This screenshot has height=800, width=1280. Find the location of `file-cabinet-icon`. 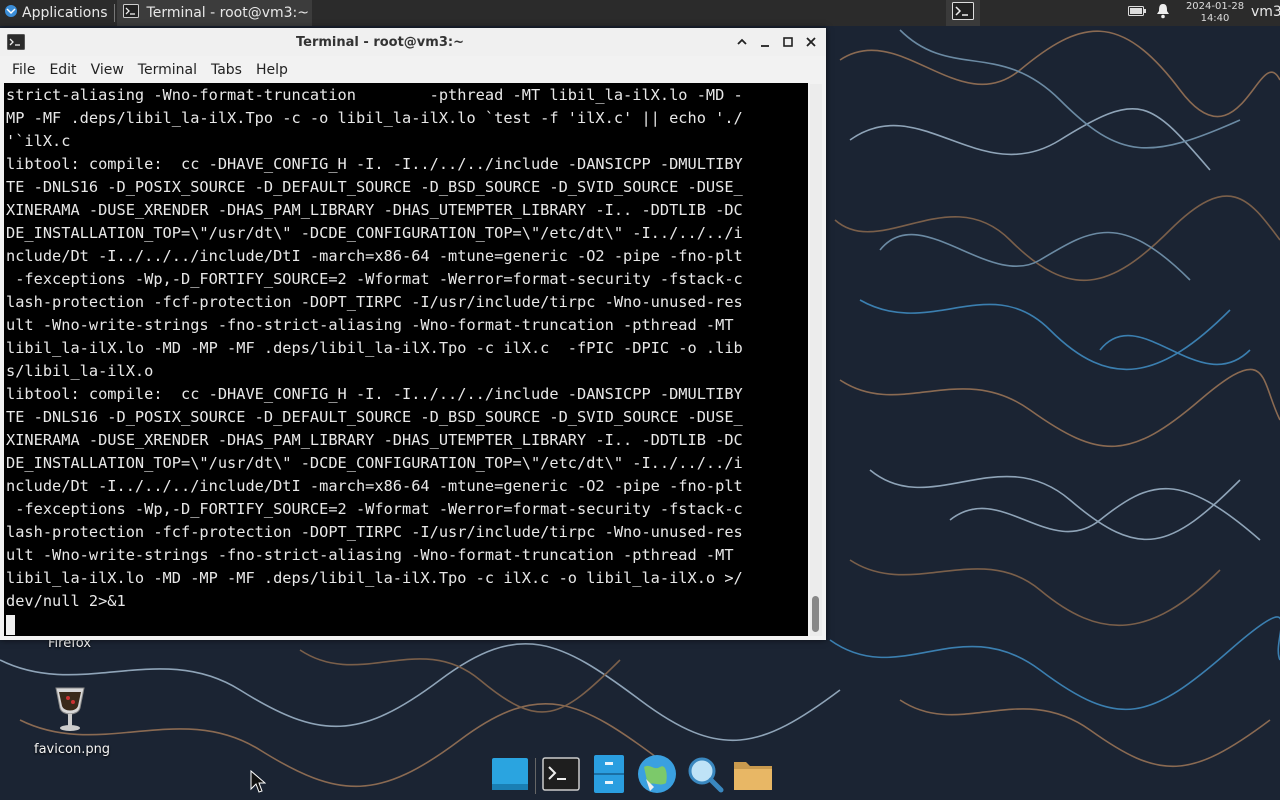

file-cabinet-icon is located at coordinates (609, 776).